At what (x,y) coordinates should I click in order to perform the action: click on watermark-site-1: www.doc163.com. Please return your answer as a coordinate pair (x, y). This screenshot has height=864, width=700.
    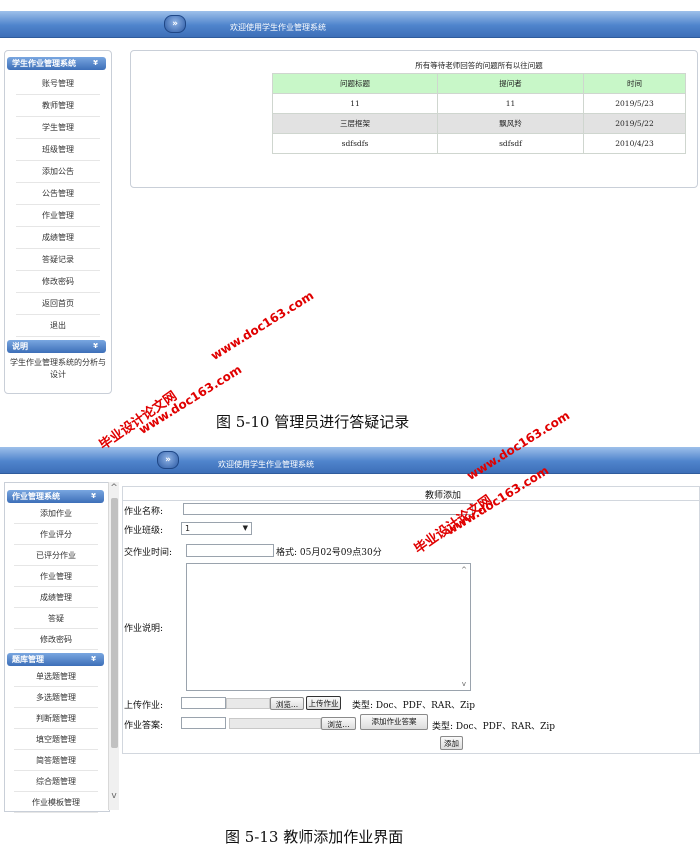
    Looking at the image, I should click on (262, 325).